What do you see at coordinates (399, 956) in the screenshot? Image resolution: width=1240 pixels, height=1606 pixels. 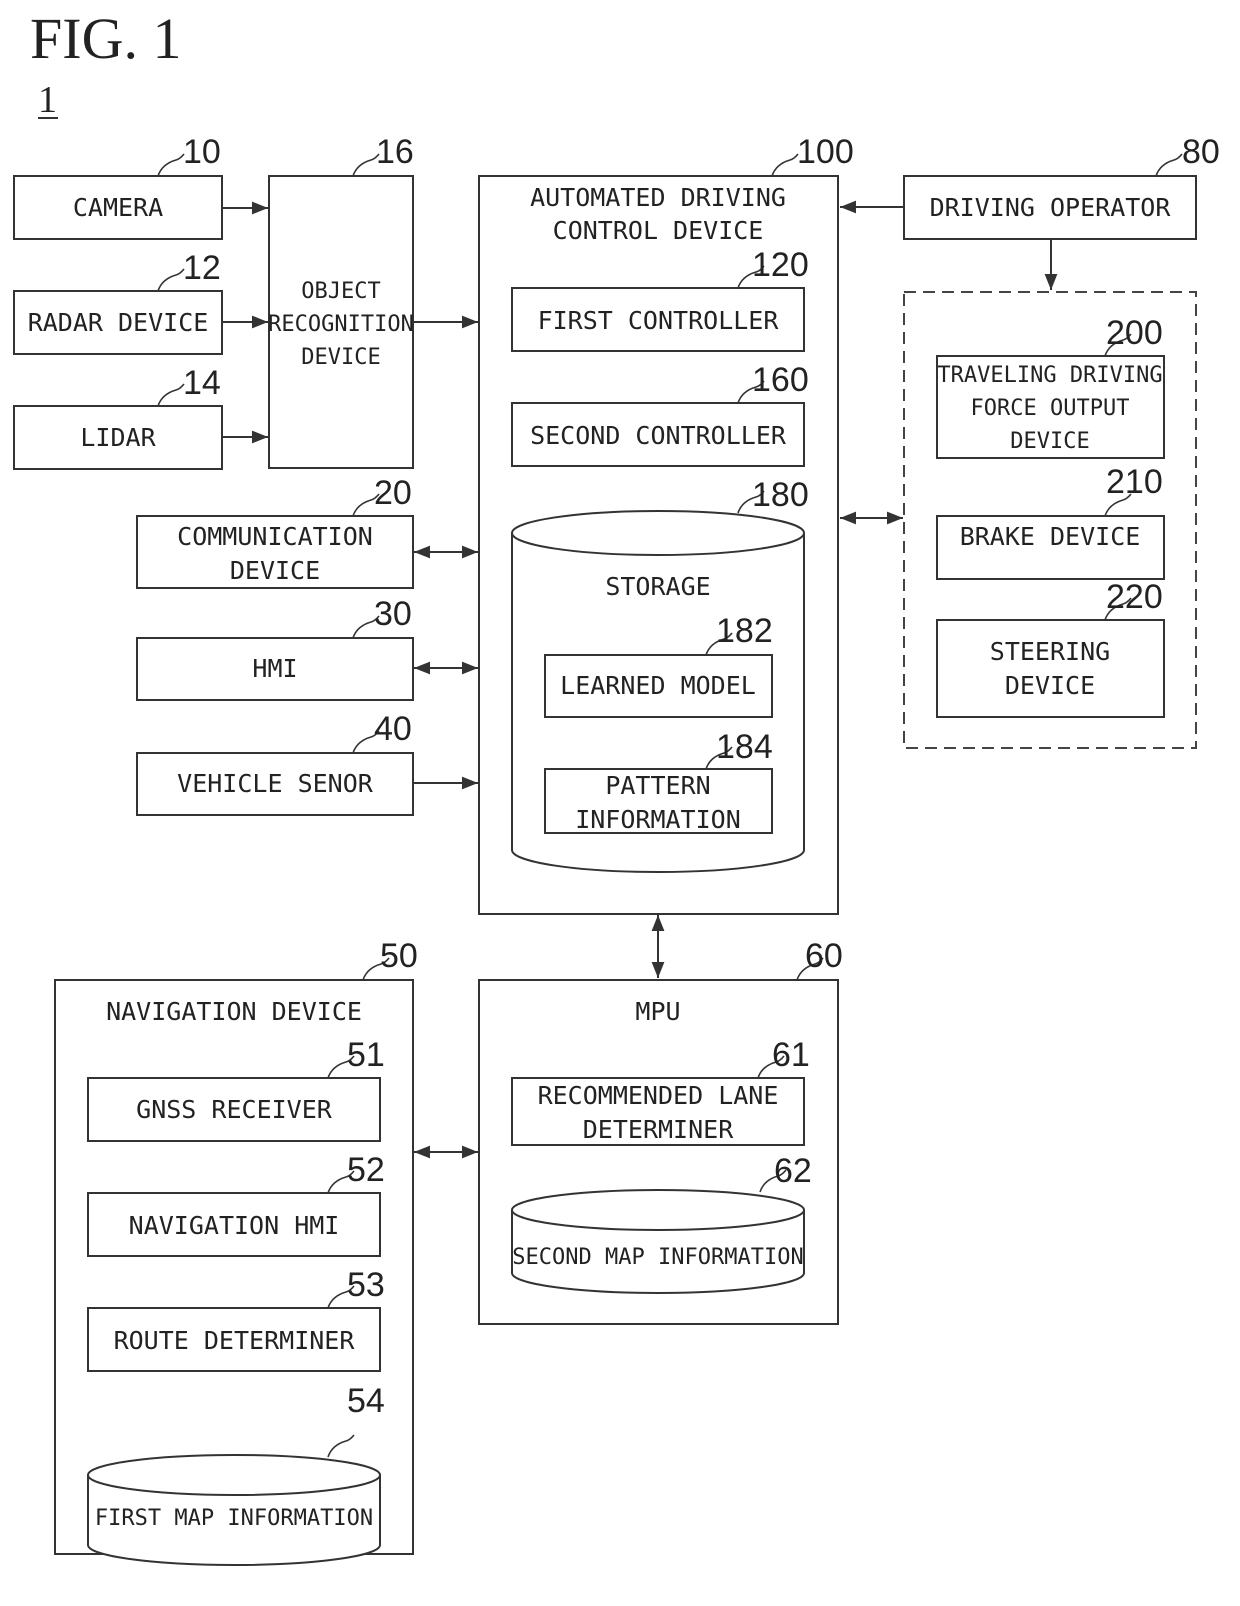 I see `ref-number: 50` at bounding box center [399, 956].